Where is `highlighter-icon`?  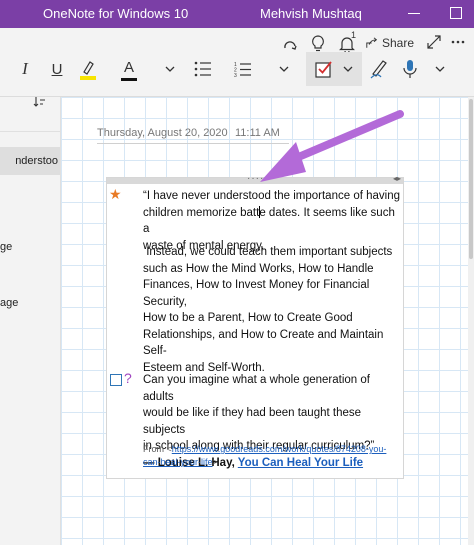
highlighter-icon is located at coordinates (88, 70).